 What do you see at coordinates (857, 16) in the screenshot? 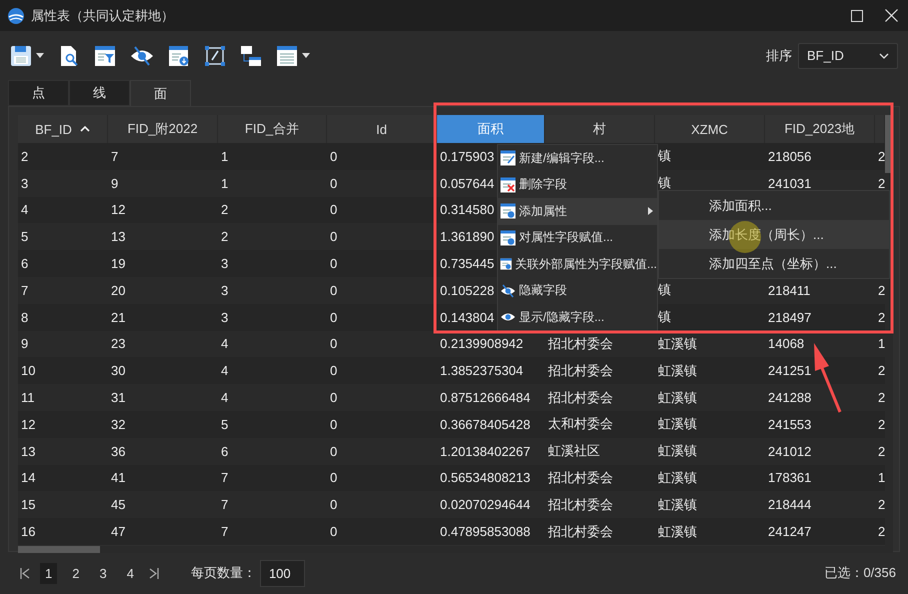
I see `maximize-icon` at bounding box center [857, 16].